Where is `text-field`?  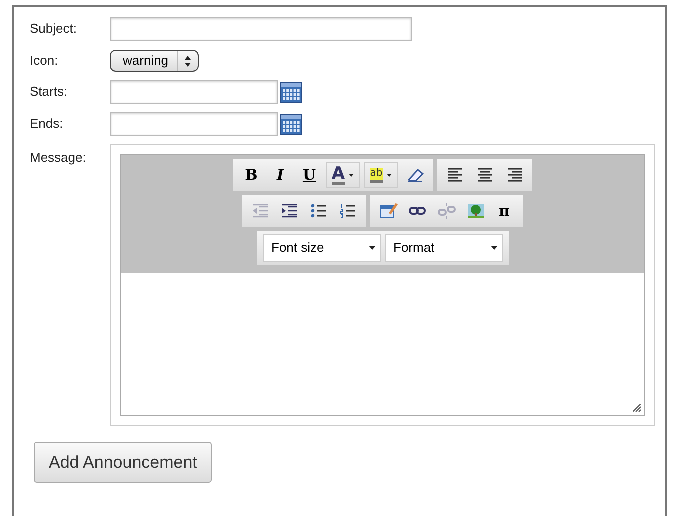
text-field is located at coordinates (261, 29).